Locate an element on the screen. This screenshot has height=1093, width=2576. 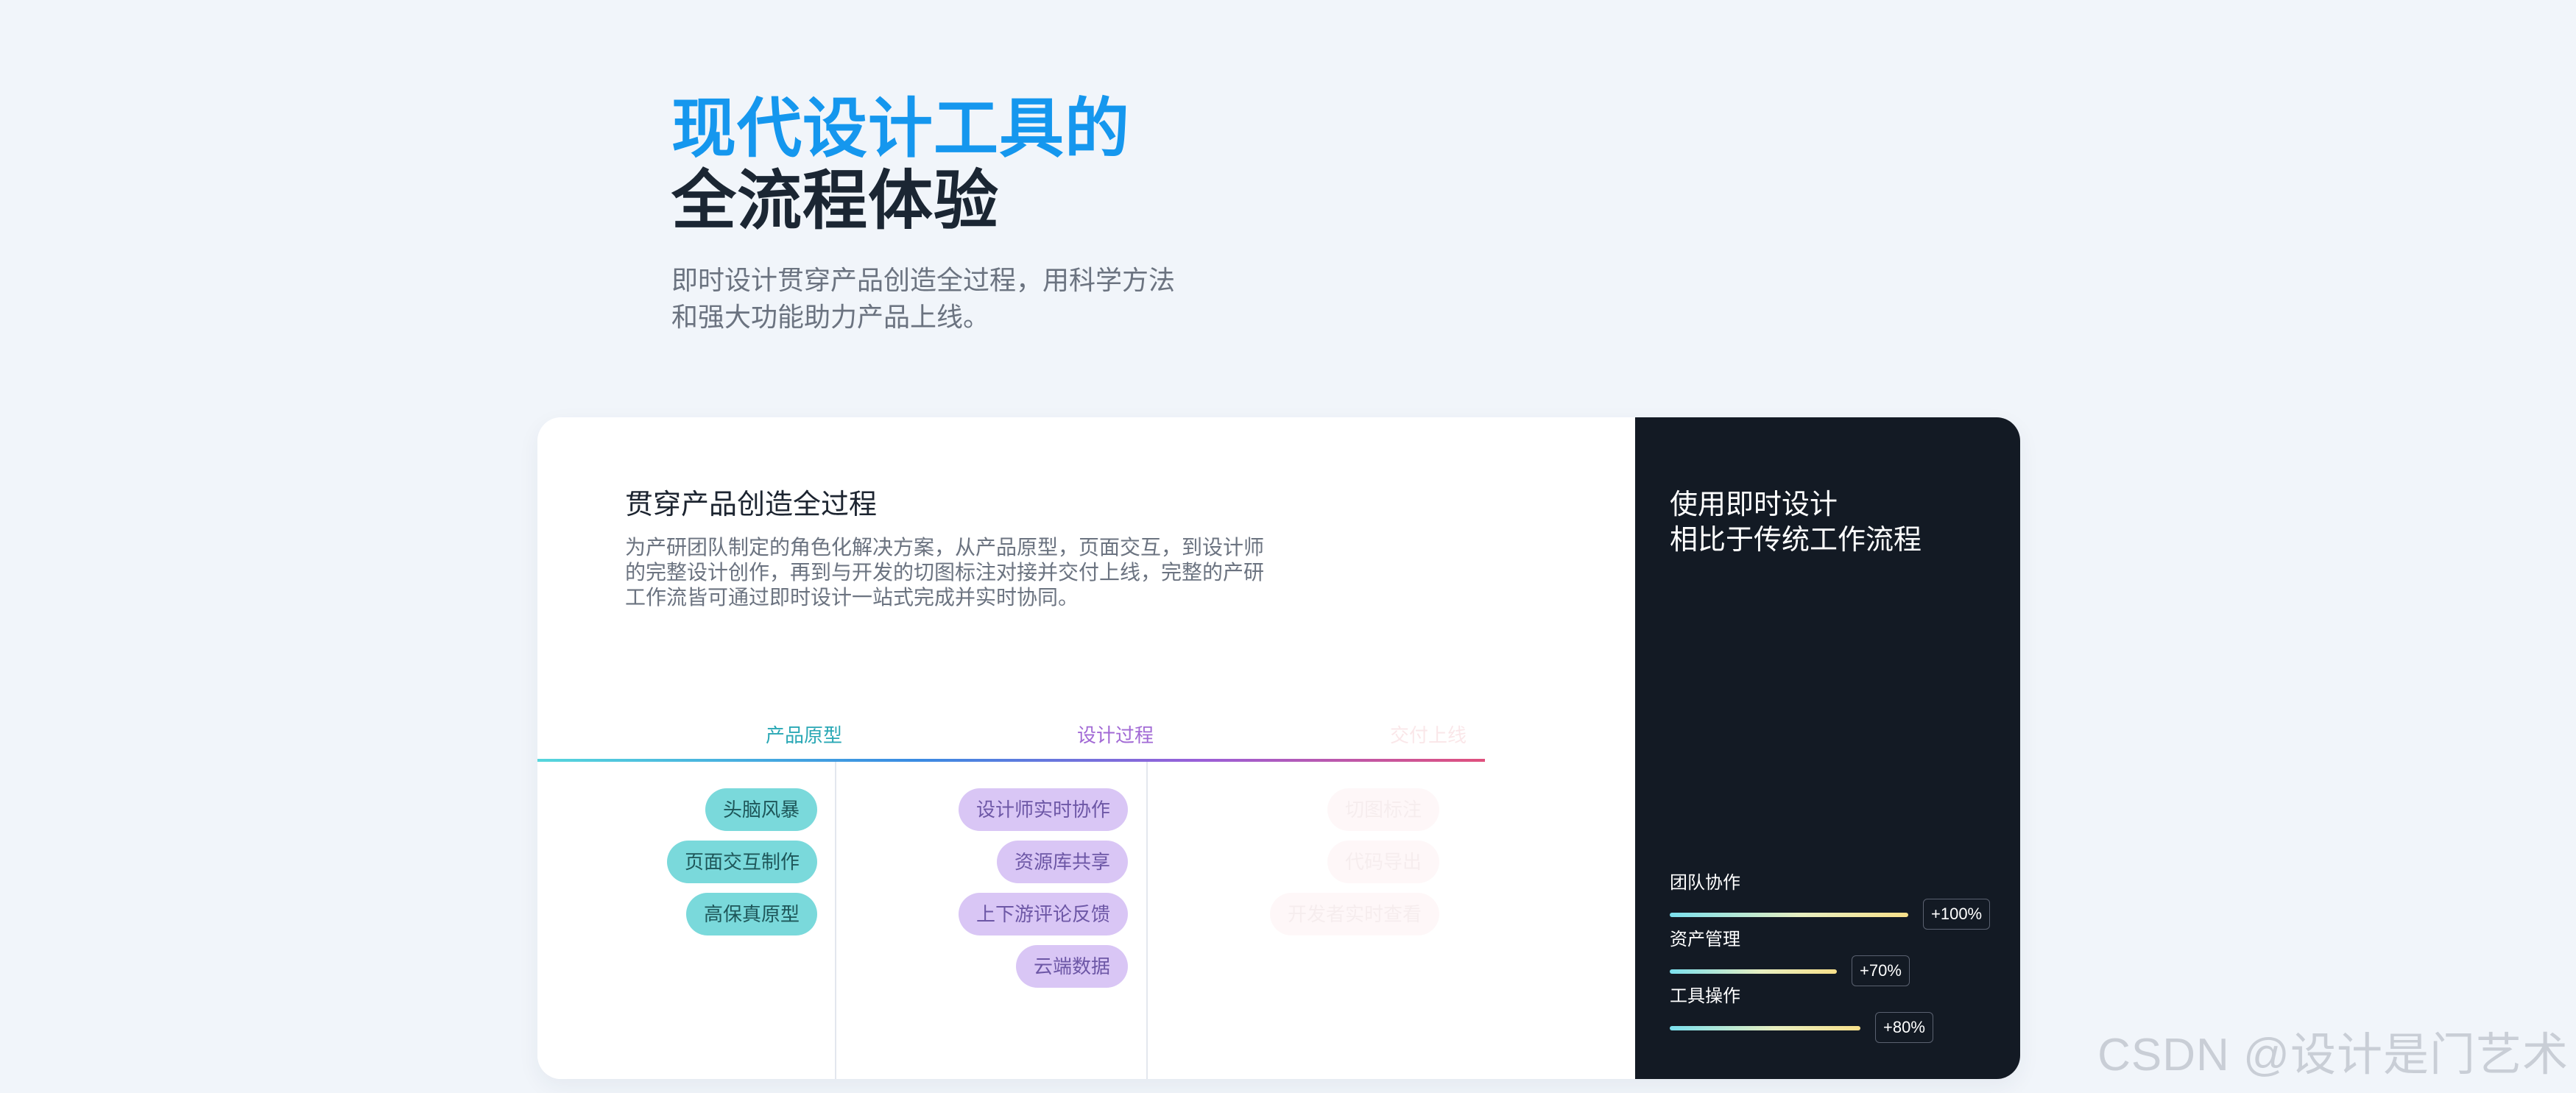
prototype-tag-list: 头脑风暴 页面交互制作 高保真原型 is located at coordinates (741, 862).